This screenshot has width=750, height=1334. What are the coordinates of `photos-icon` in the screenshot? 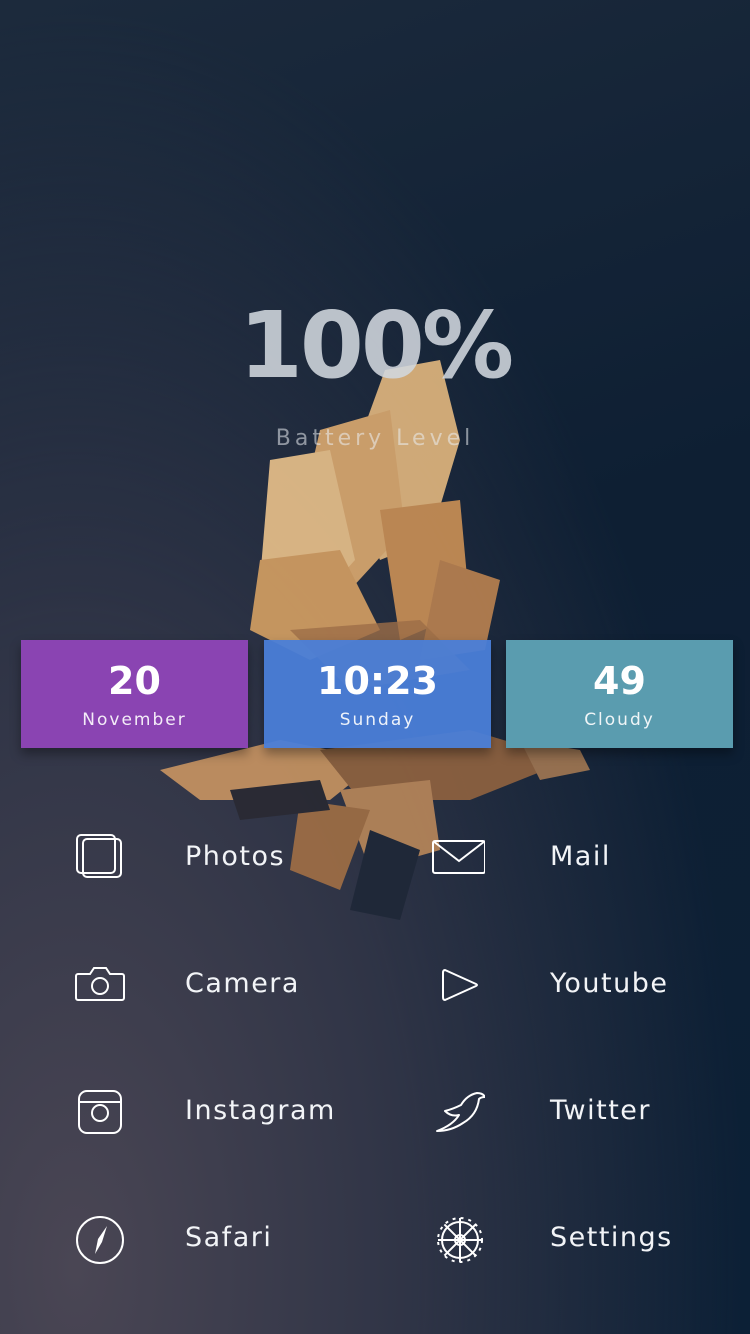 It's located at (100, 858).